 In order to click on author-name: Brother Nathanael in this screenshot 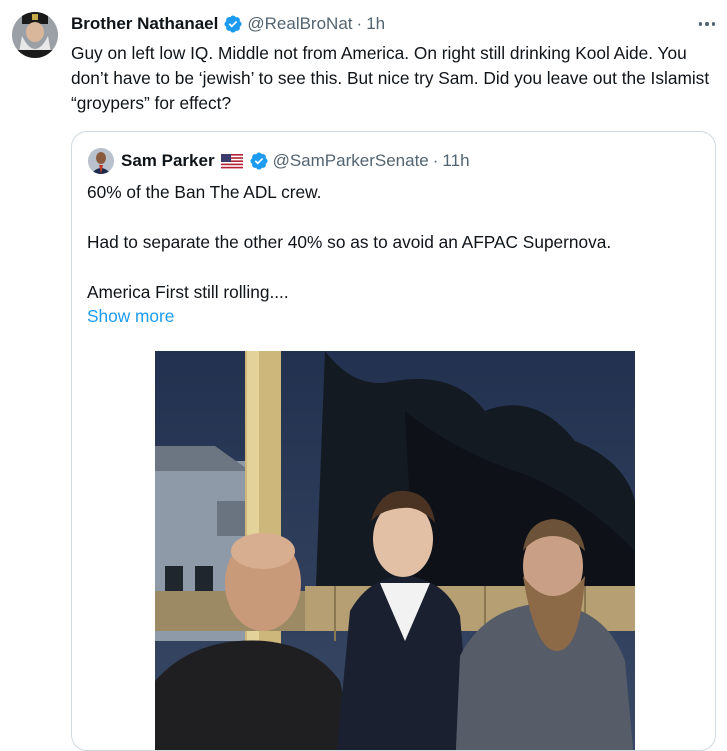, I will do `click(144, 24)`.